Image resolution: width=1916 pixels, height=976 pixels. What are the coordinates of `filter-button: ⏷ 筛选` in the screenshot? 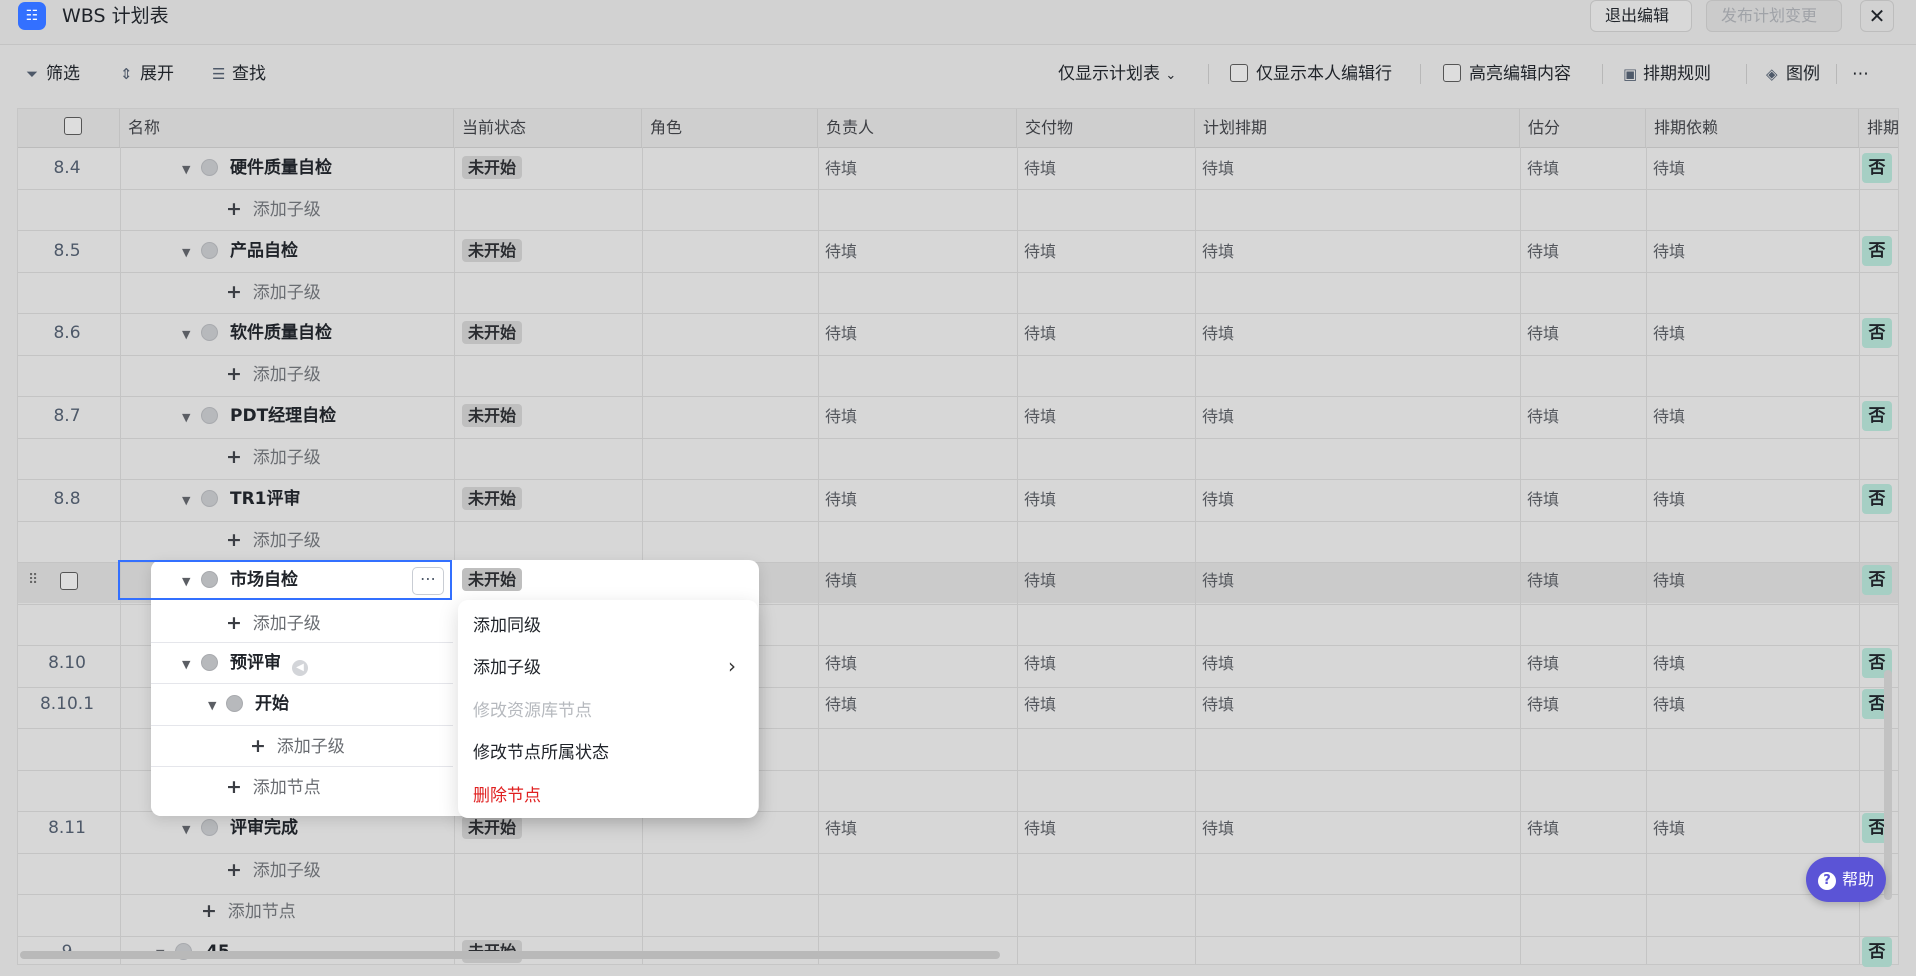 It's located at (53, 74).